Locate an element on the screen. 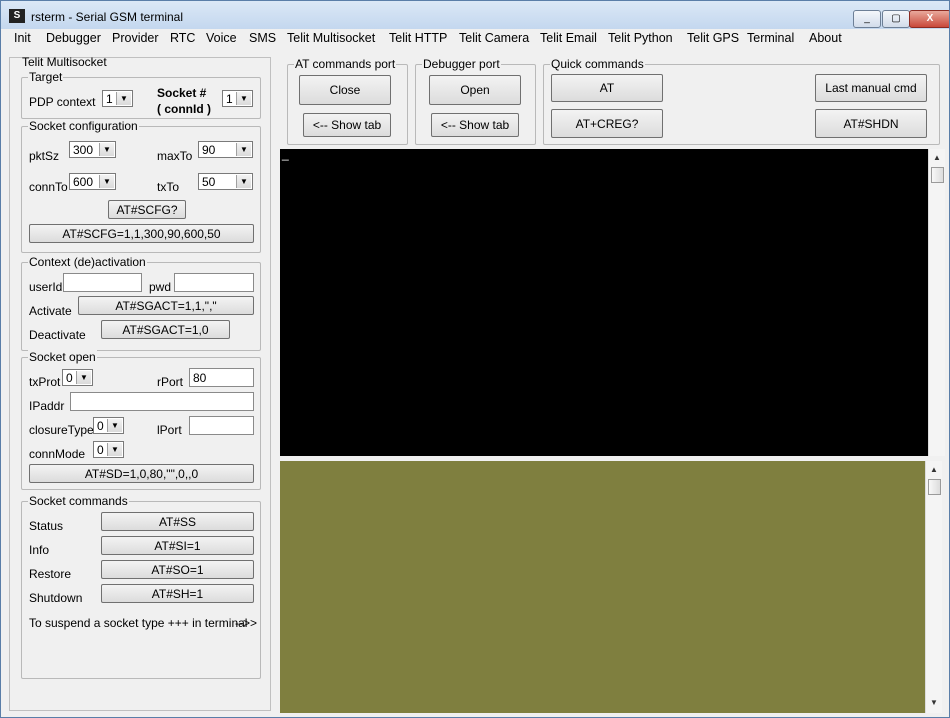 The height and width of the screenshot is (718, 950). txprot-select: 0 ▼ is located at coordinates (77, 377).